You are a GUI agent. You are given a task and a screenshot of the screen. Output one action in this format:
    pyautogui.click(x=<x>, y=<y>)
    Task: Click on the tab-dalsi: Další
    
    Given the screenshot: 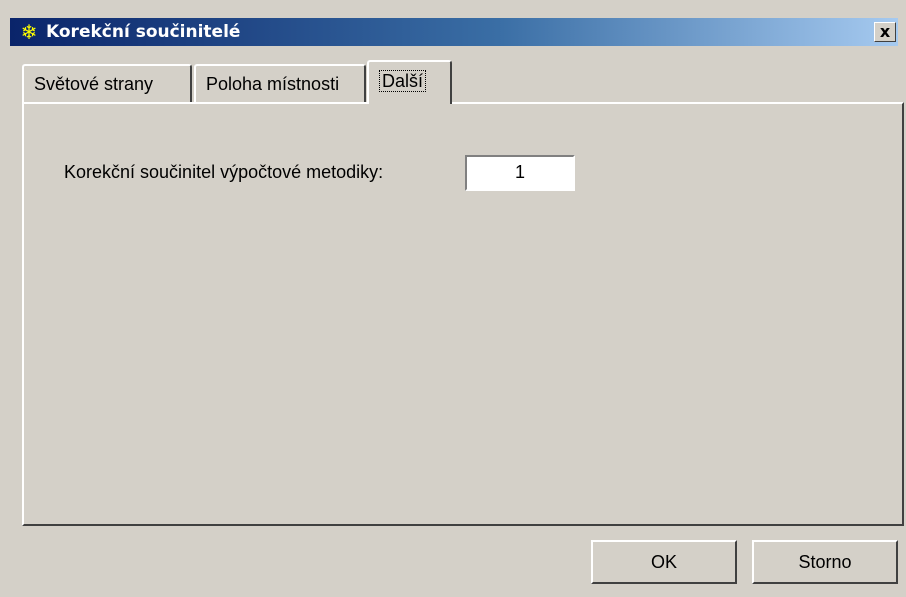 What is the action you would take?
    pyautogui.click(x=409, y=82)
    